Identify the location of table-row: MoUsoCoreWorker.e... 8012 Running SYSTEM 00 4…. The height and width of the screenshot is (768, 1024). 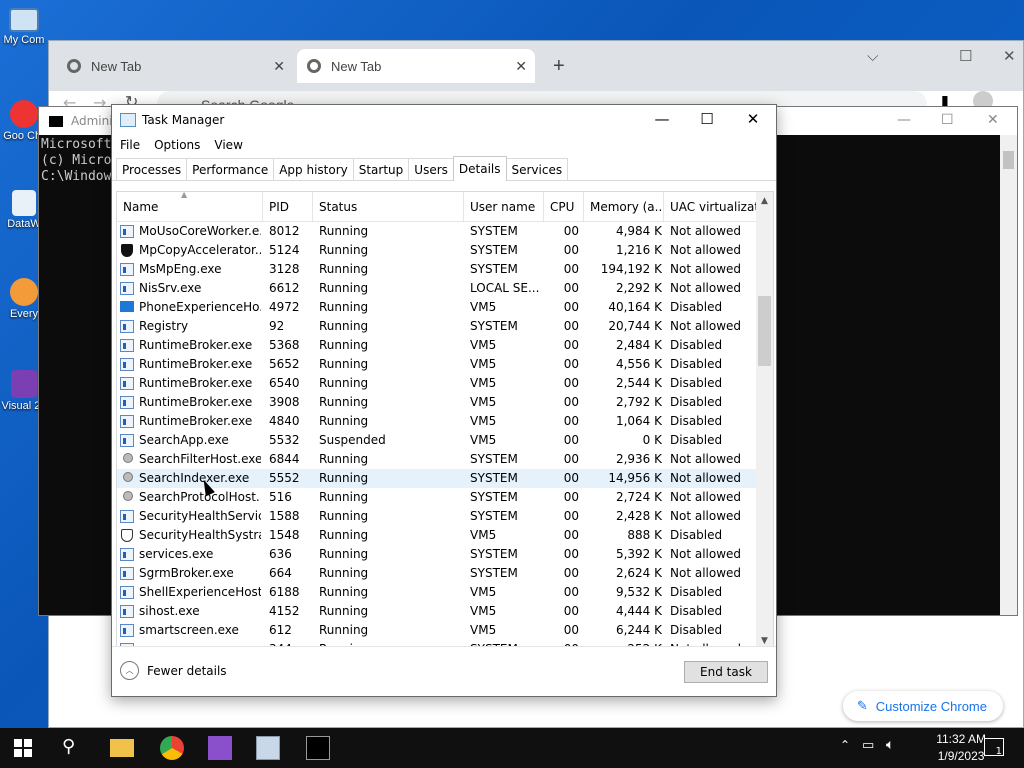
(437, 231).